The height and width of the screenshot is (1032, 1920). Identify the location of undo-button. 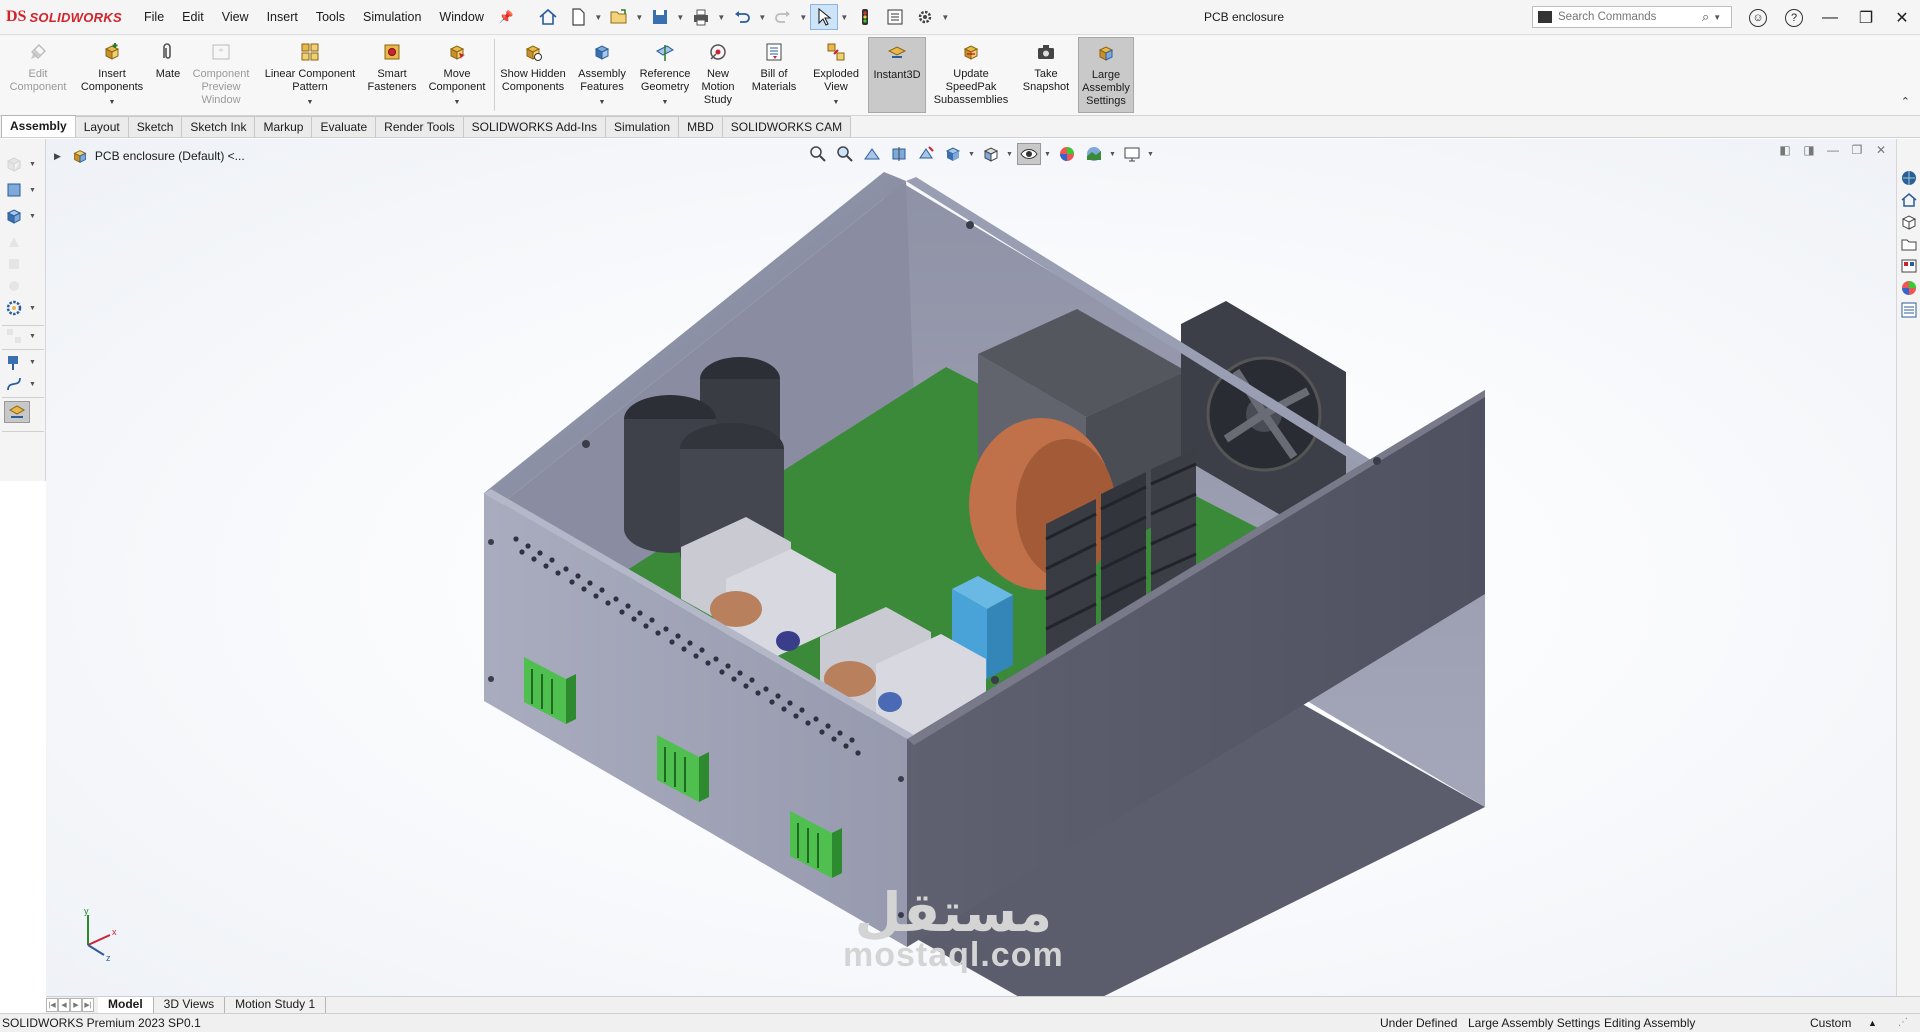
(742, 17).